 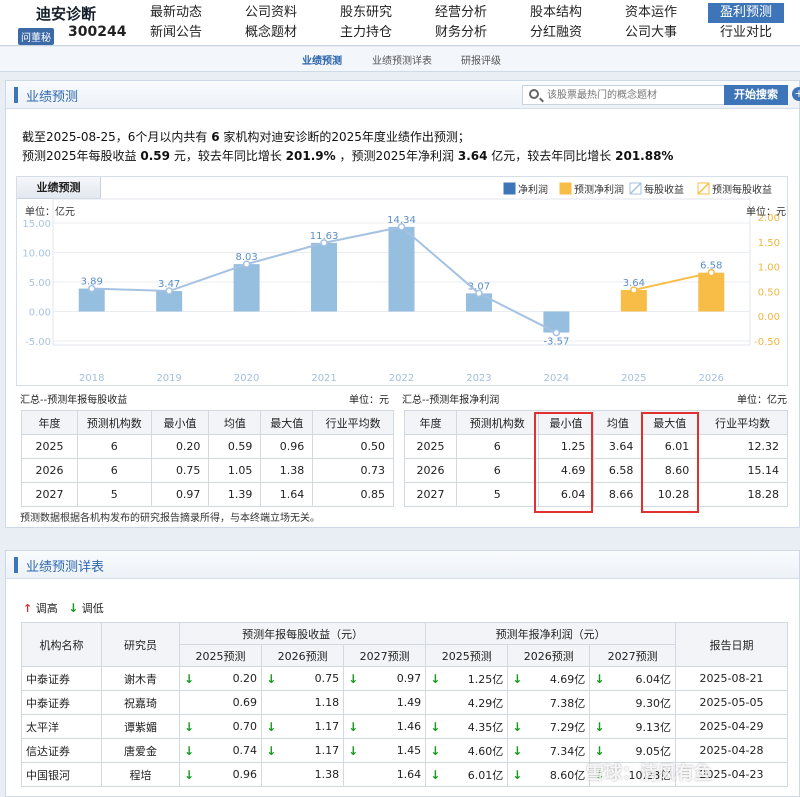 I want to click on value-cell: ↓ 1.45, so click(x=385, y=750).